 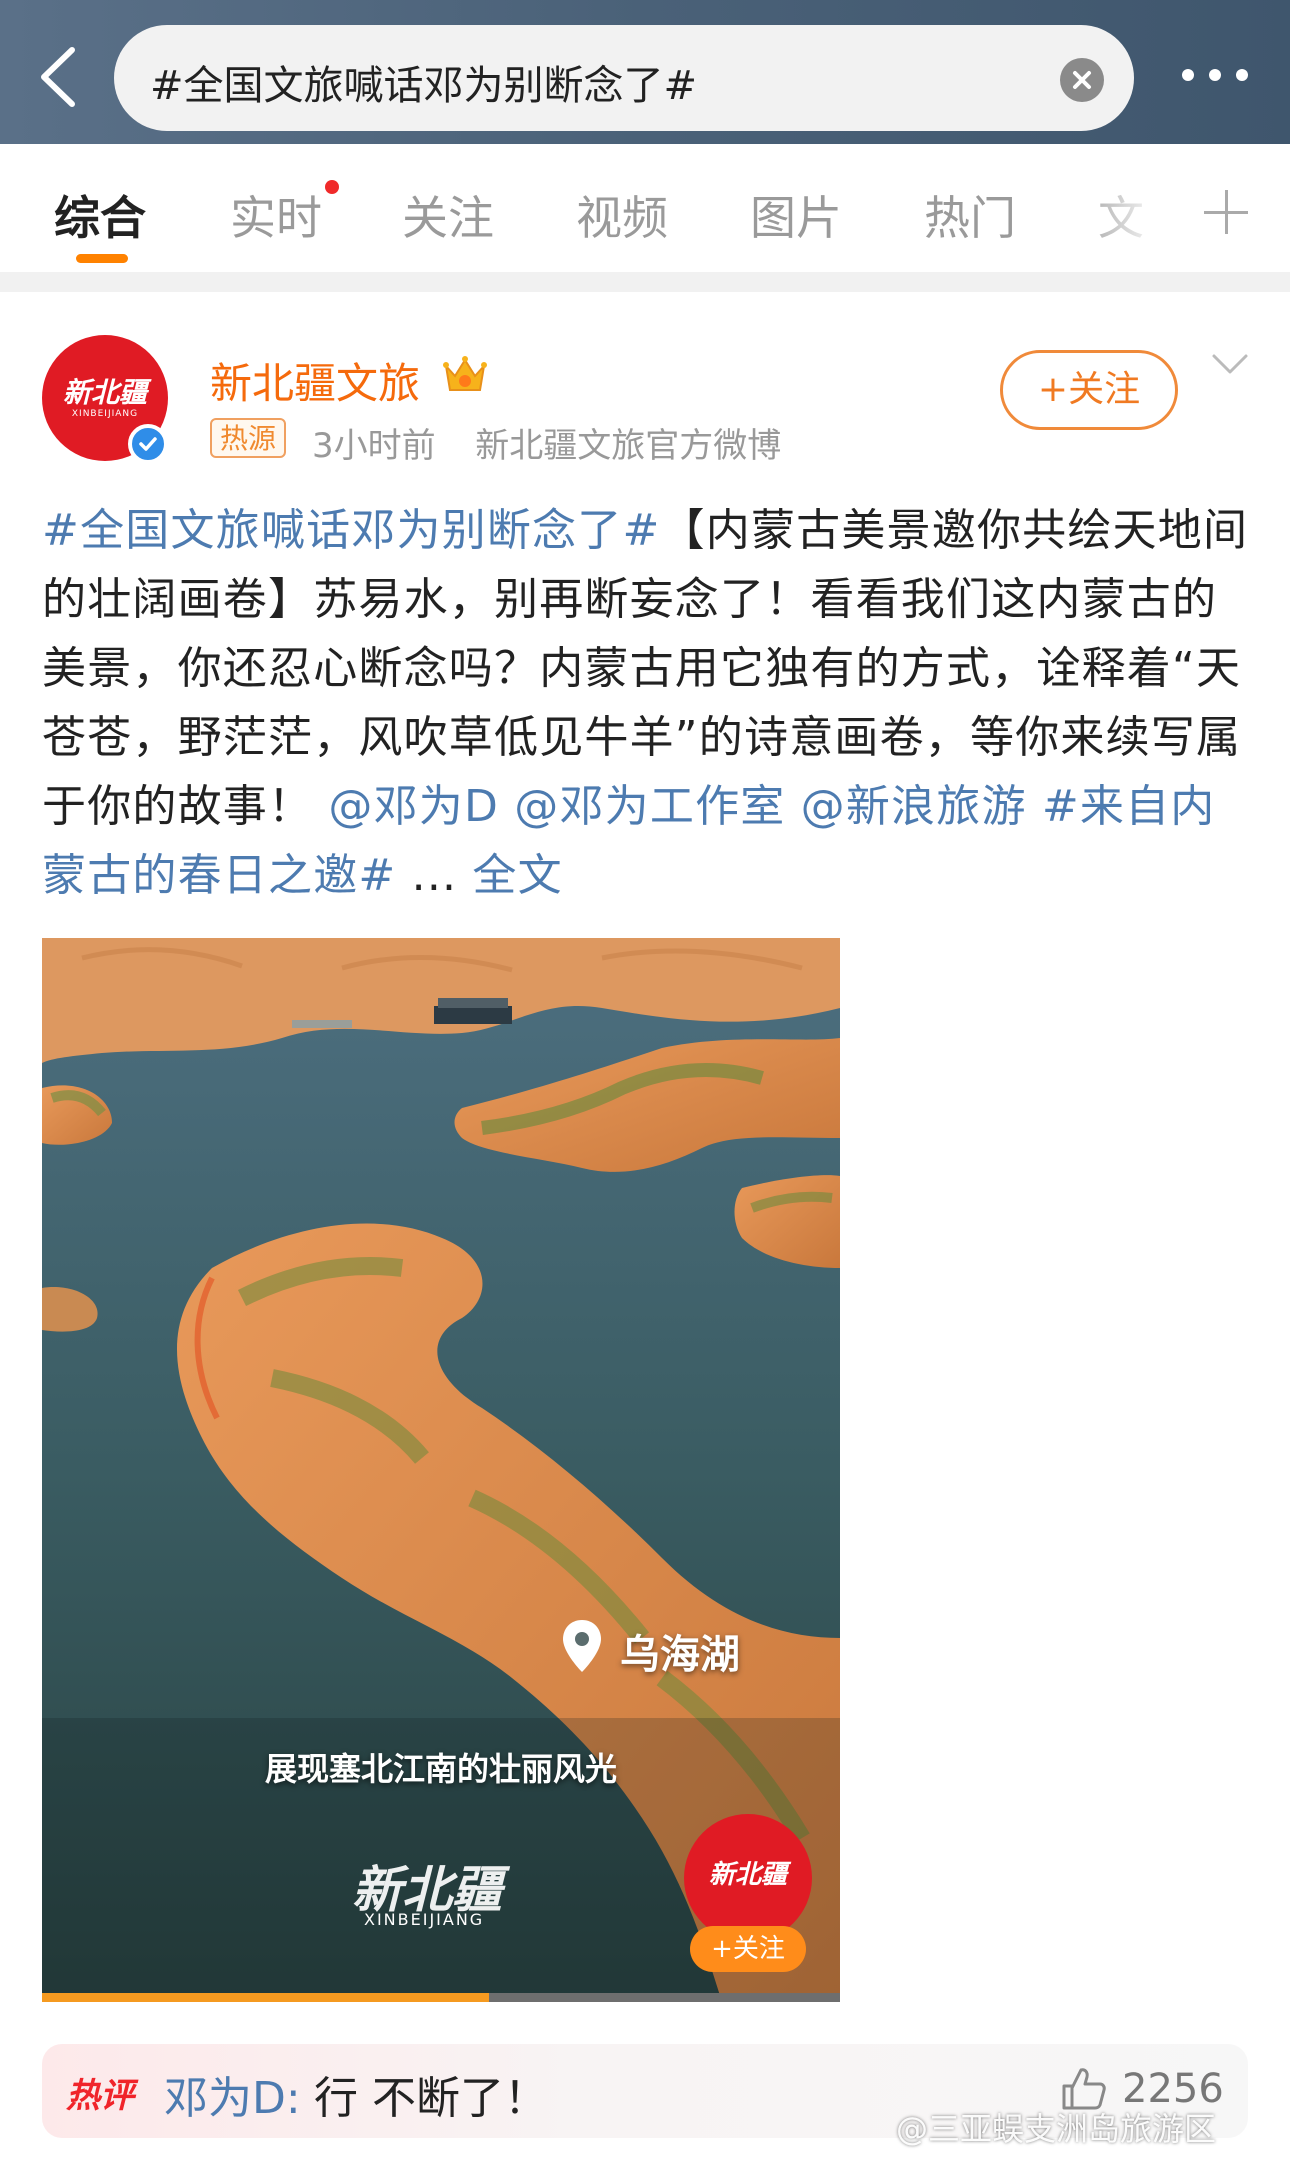 What do you see at coordinates (680, 1655) in the screenshot?
I see `location-label: 乌海湖` at bounding box center [680, 1655].